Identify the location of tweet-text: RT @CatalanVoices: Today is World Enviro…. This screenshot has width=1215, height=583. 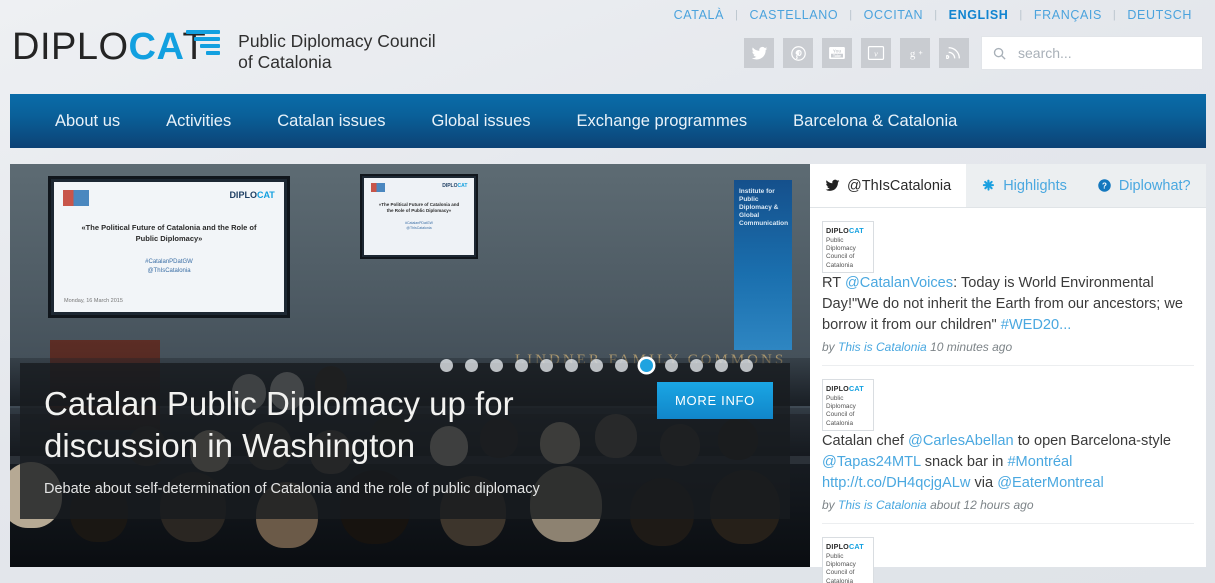
(1003, 304).